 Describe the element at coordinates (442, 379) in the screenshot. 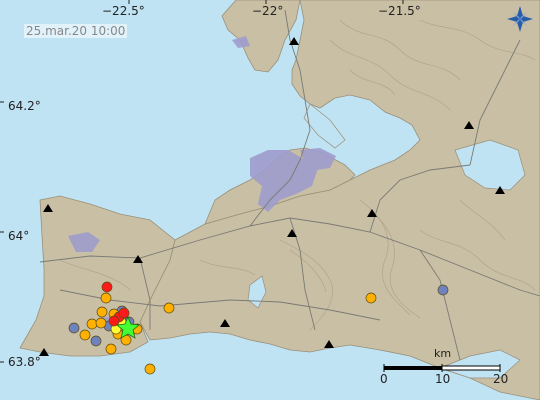

I see `scale-tick-10: 10` at that location.